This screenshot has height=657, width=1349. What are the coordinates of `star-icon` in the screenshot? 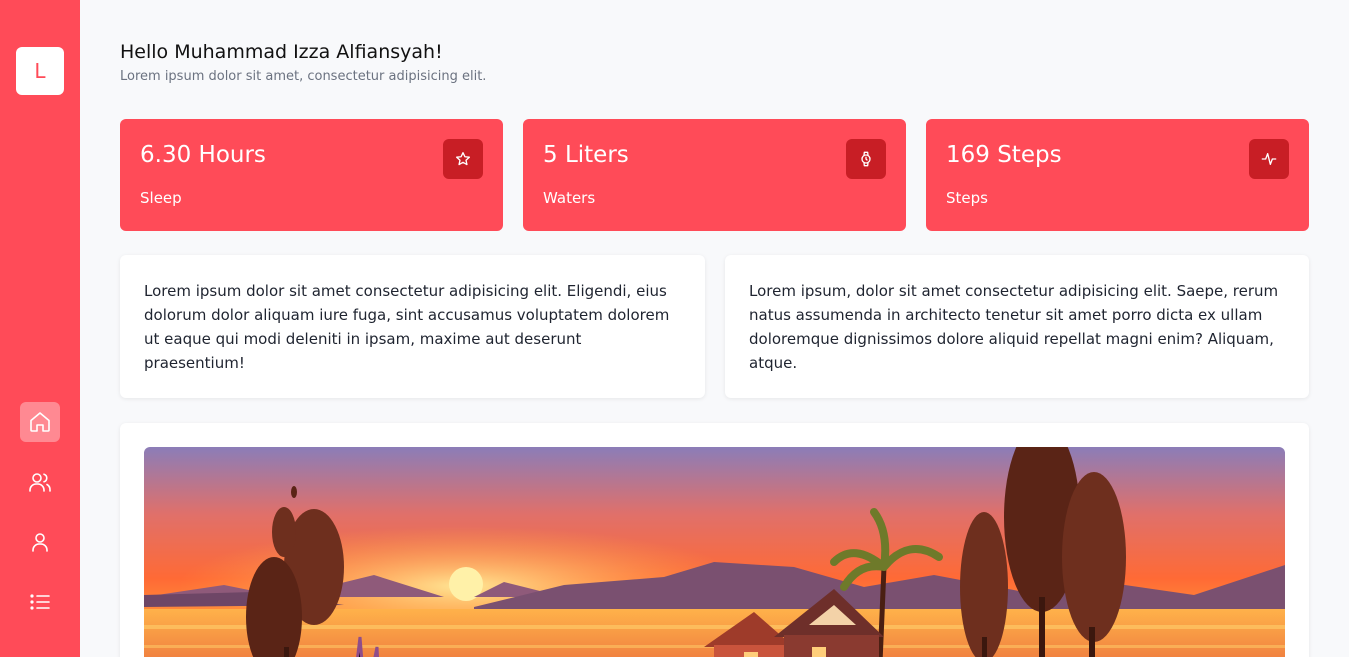 It's located at (463, 159).